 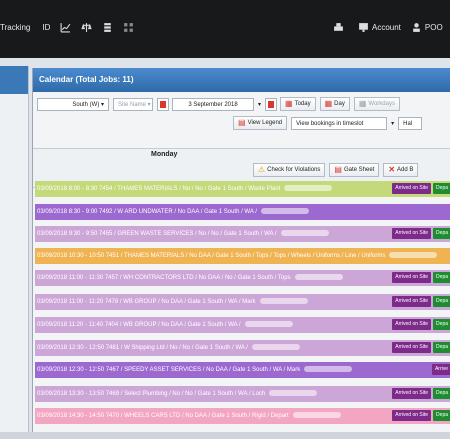 What do you see at coordinates (15, 27) in the screenshot?
I see `nav-tracking: Tracking` at bounding box center [15, 27].